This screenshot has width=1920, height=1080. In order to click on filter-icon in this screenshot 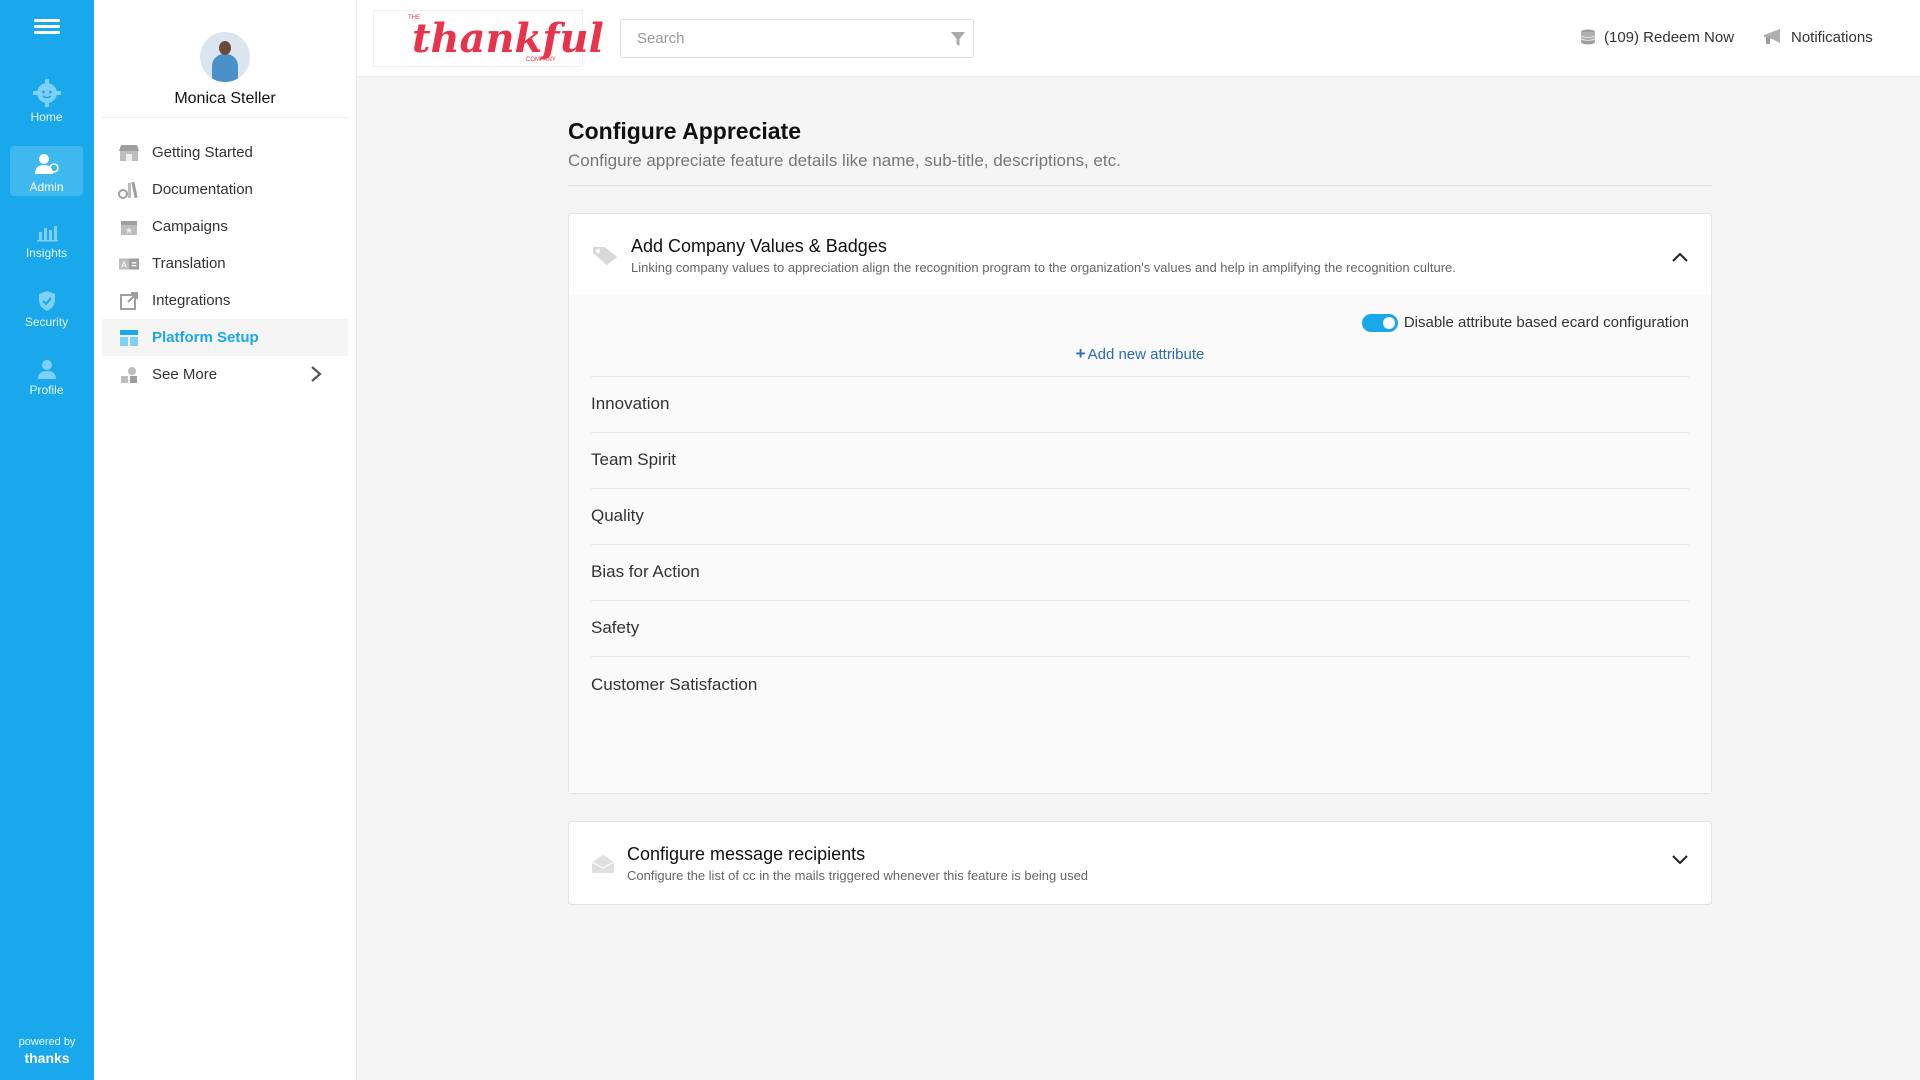, I will do `click(958, 41)`.